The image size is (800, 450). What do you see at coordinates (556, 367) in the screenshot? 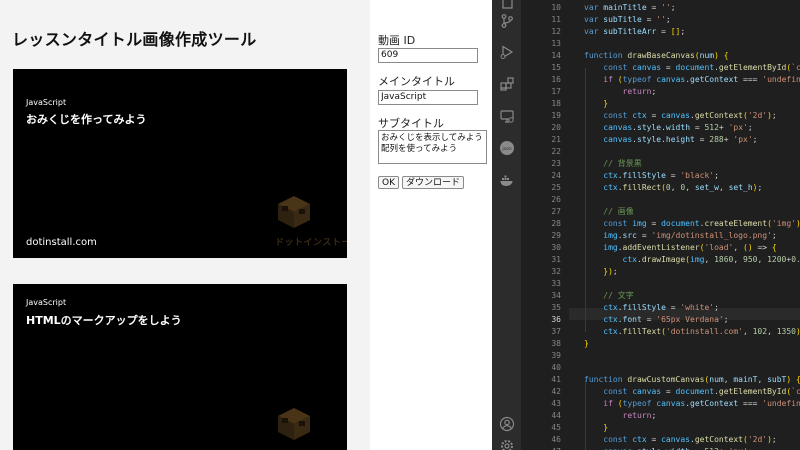
I see `line-number: 40` at bounding box center [556, 367].